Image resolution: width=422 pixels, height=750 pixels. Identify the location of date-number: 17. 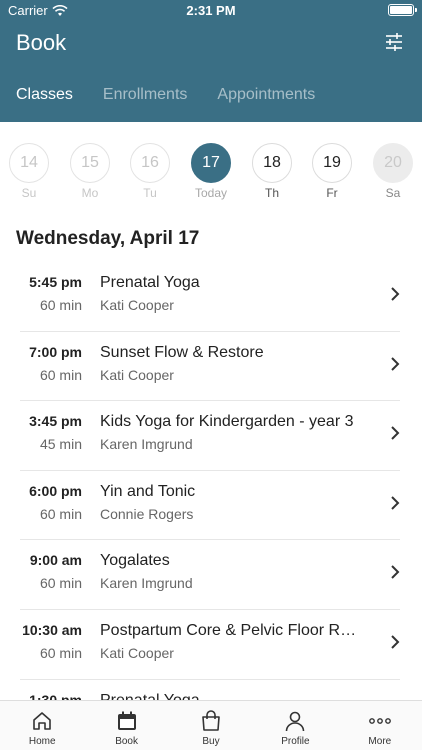
(211, 163).